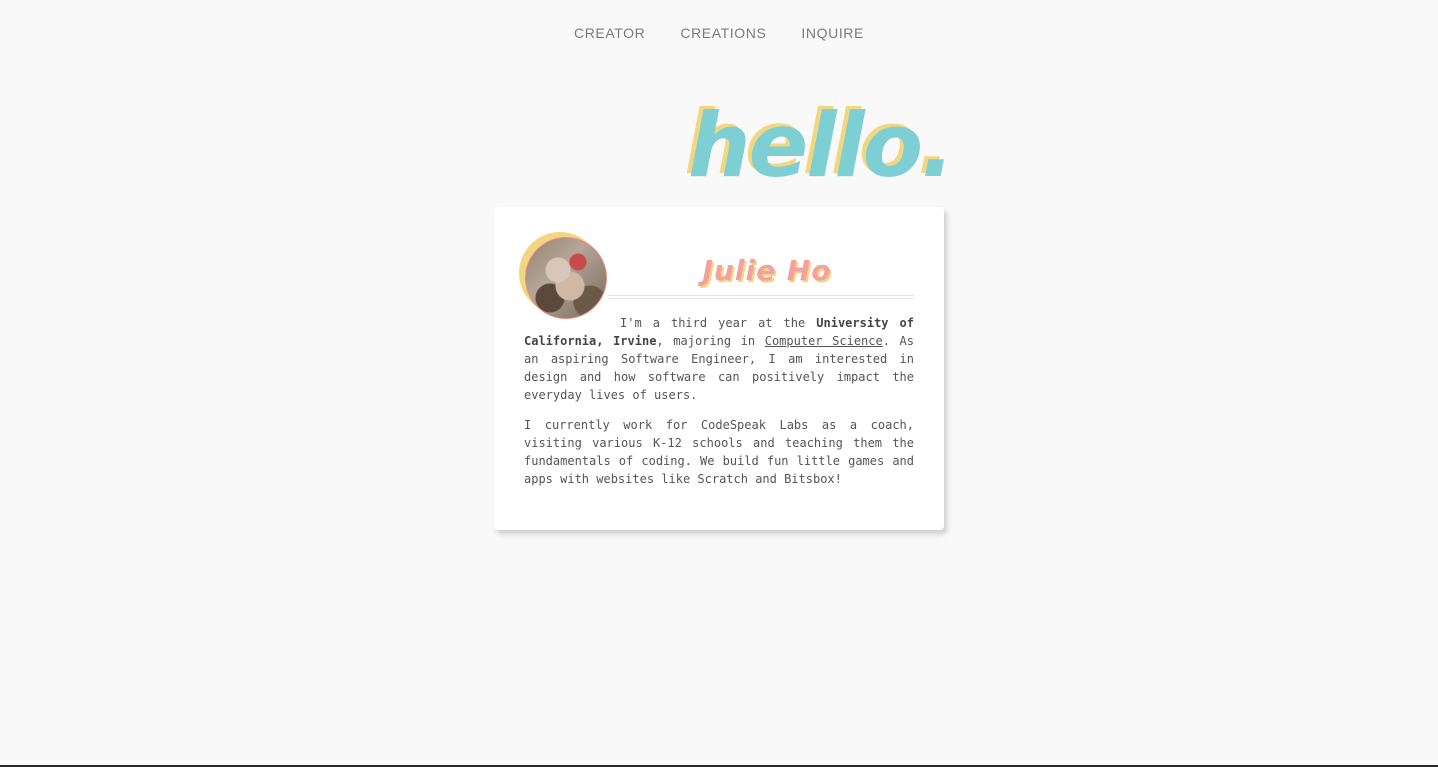  What do you see at coordinates (821, 145) in the screenshot?
I see `hero-title: hello.` at bounding box center [821, 145].